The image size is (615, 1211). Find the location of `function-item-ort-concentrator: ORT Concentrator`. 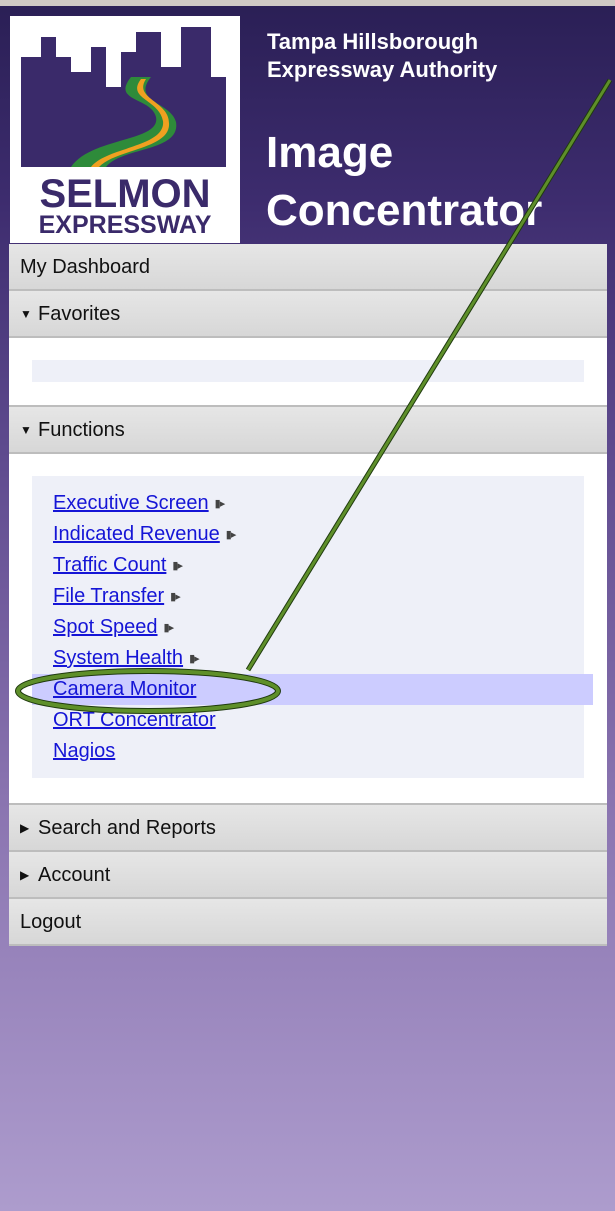

function-item-ort-concentrator: ORT Concentrator is located at coordinates (313, 720).